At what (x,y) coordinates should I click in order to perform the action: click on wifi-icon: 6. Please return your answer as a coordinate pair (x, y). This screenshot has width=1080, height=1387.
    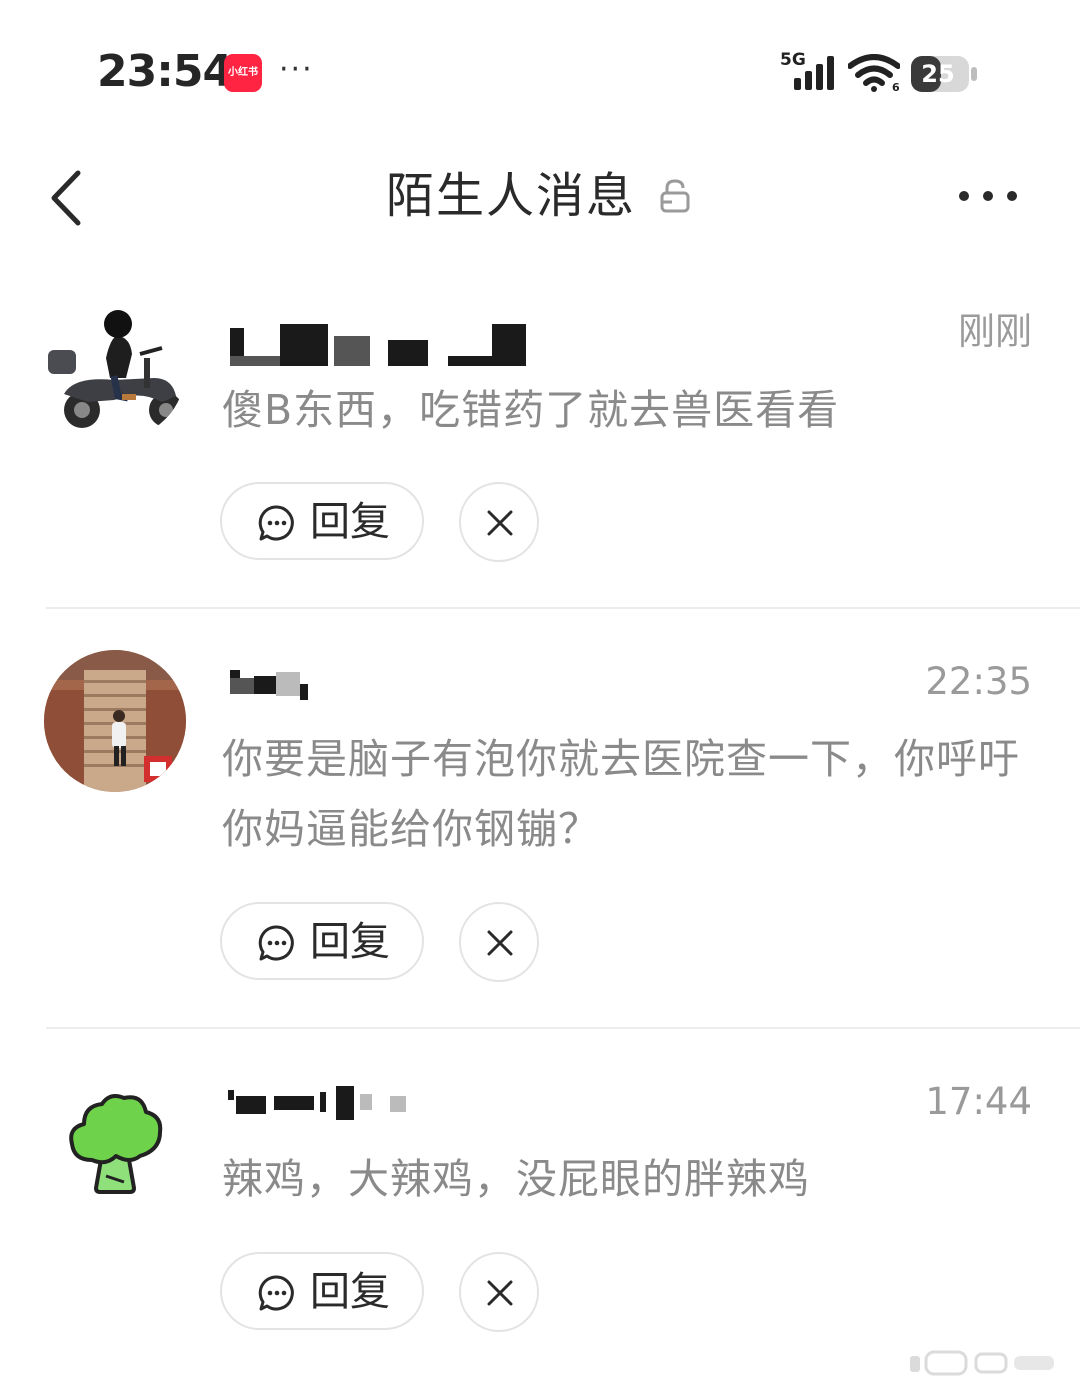
    Looking at the image, I should click on (874, 73).